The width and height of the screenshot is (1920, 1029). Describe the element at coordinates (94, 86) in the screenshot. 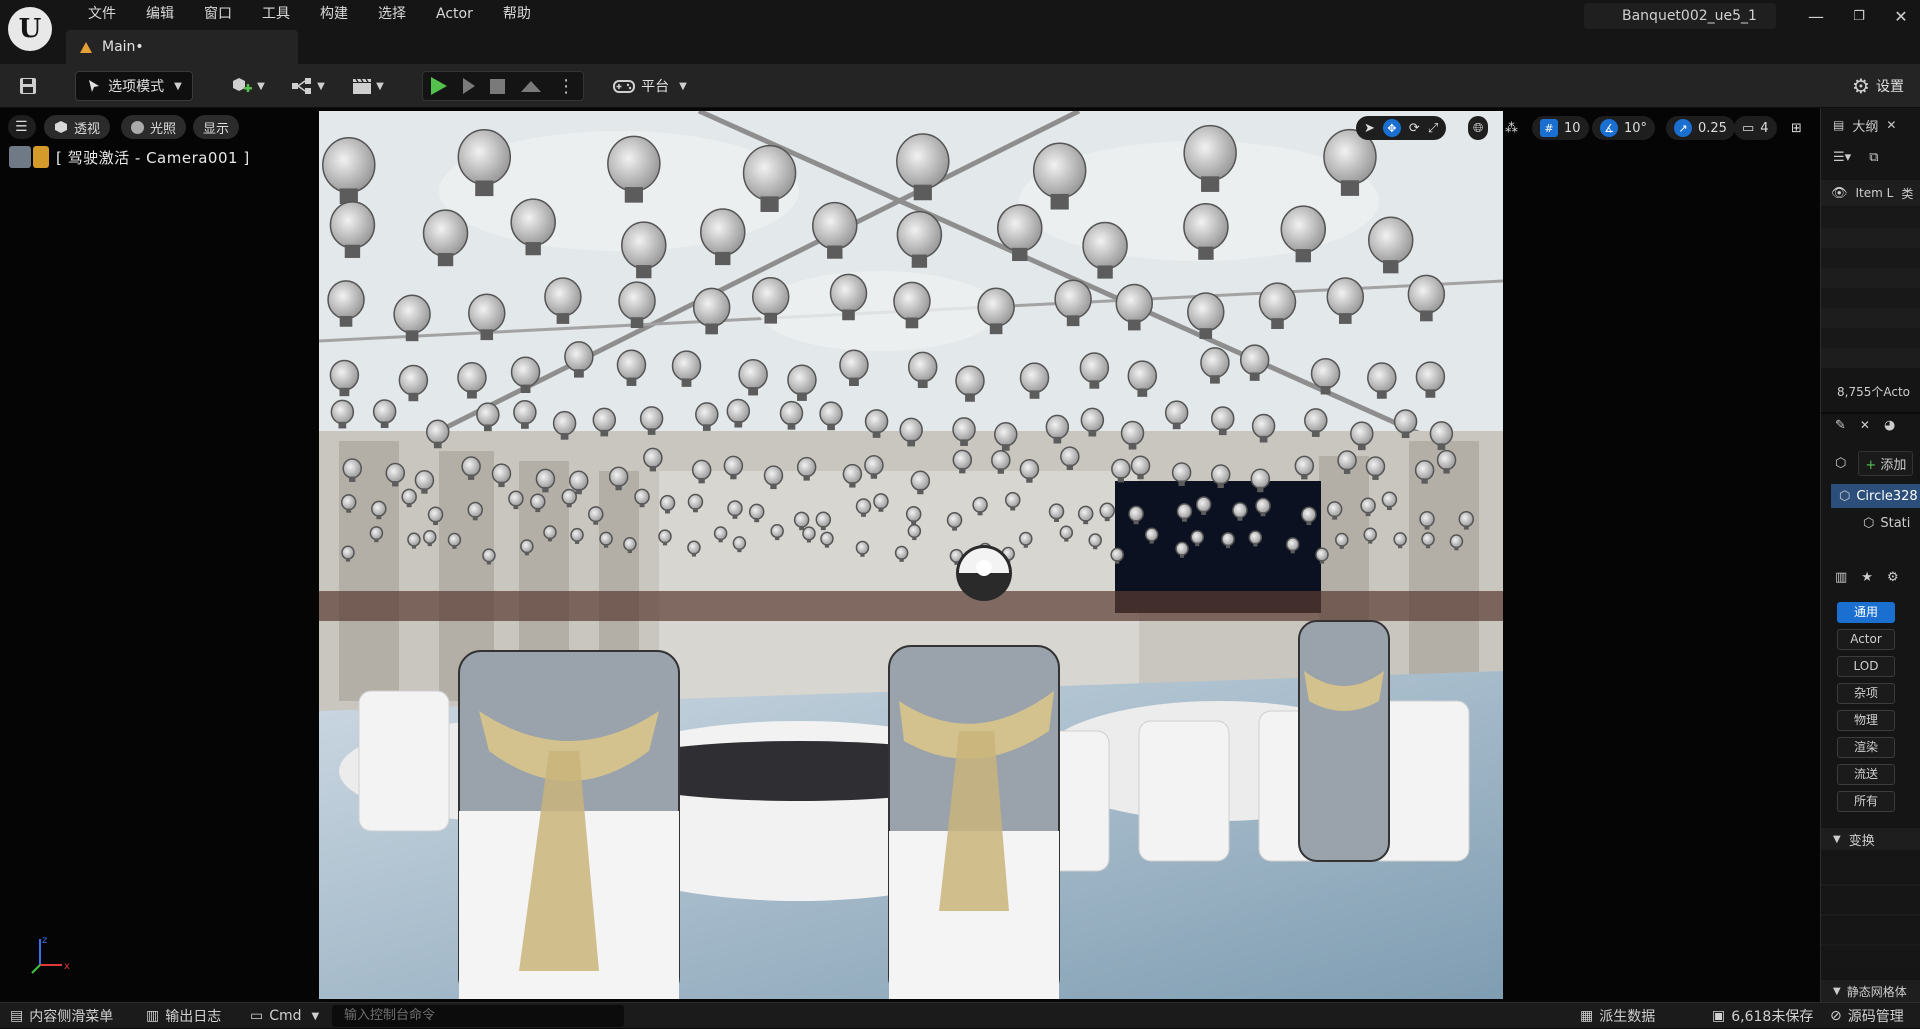

I see `mode-icon` at that location.